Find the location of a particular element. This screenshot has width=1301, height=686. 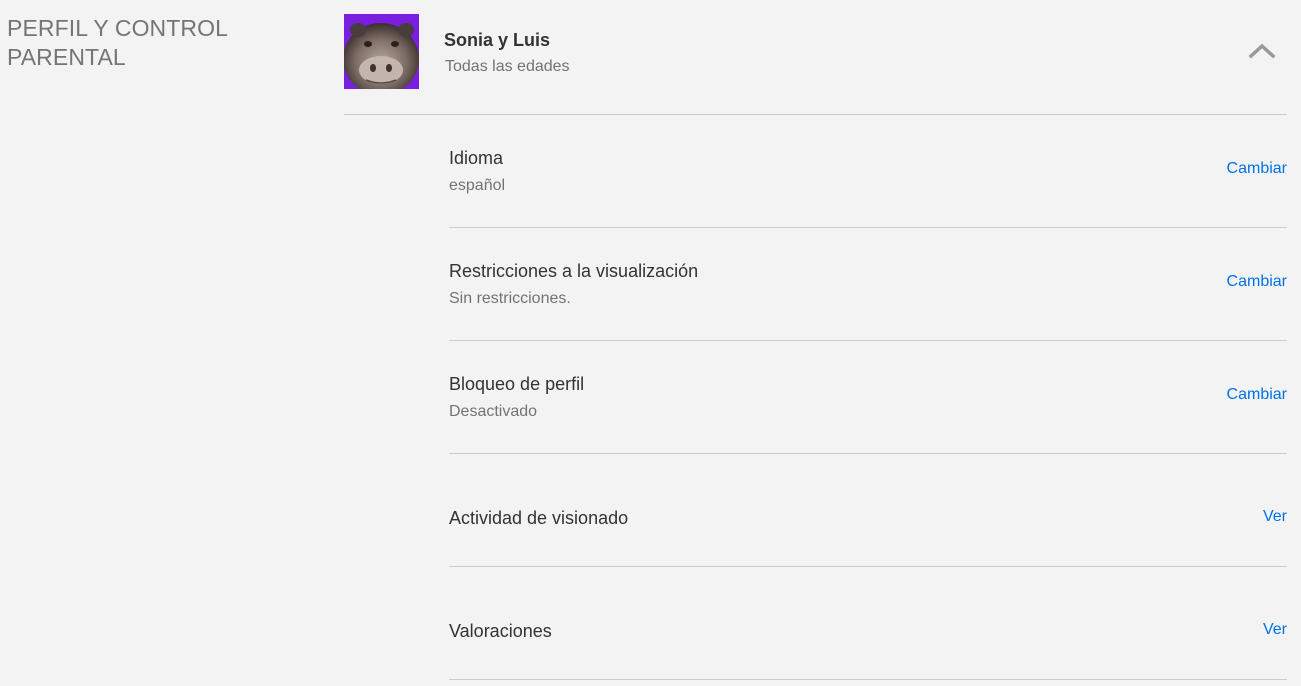

setting-value: Desactivado is located at coordinates (493, 411).